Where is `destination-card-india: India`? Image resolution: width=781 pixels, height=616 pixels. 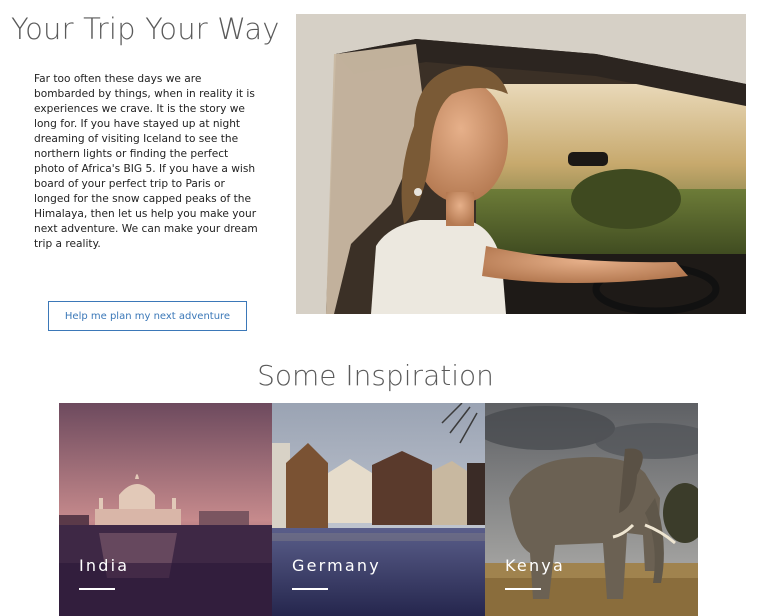
destination-card-india: India is located at coordinates (165, 509).